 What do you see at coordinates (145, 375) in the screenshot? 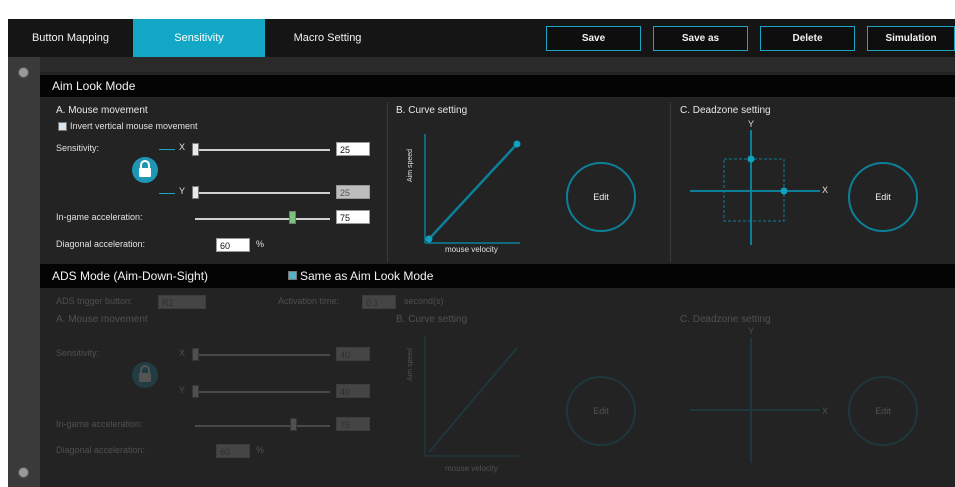
I see `ads-lock-icon` at bounding box center [145, 375].